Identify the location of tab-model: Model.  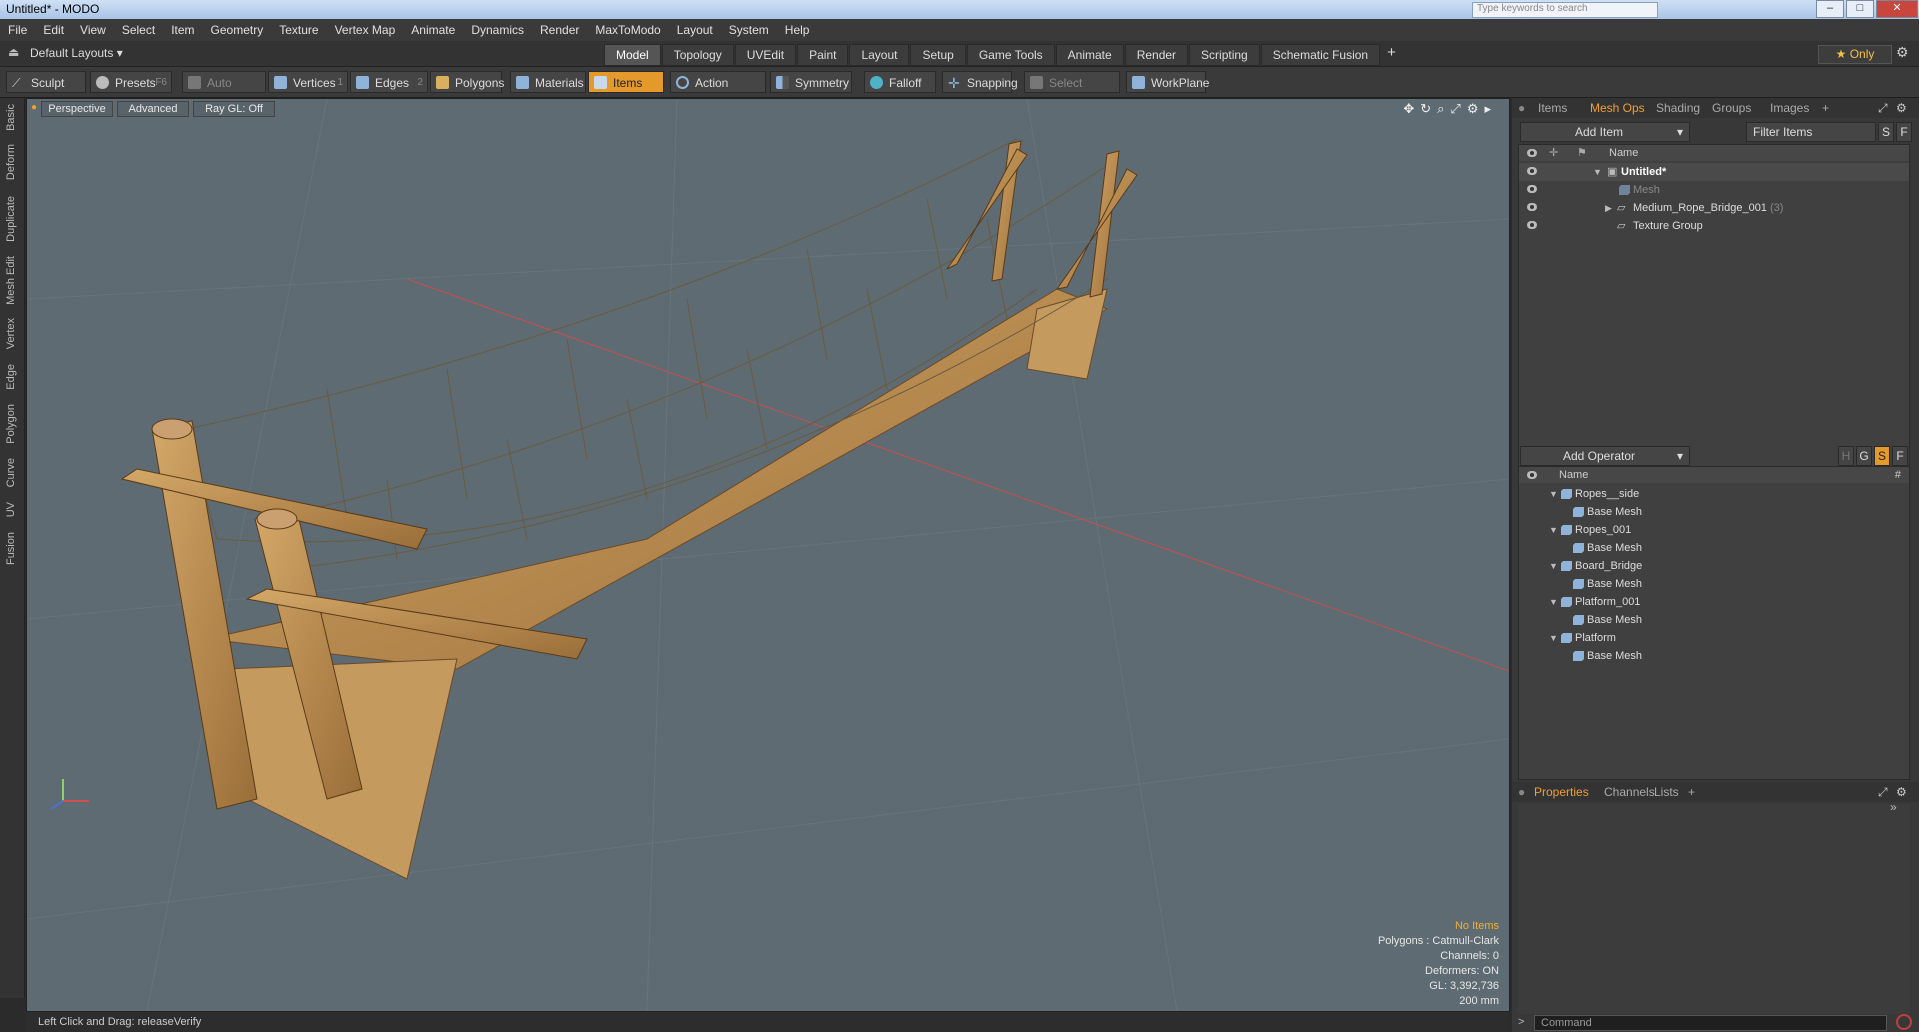
(632, 55).